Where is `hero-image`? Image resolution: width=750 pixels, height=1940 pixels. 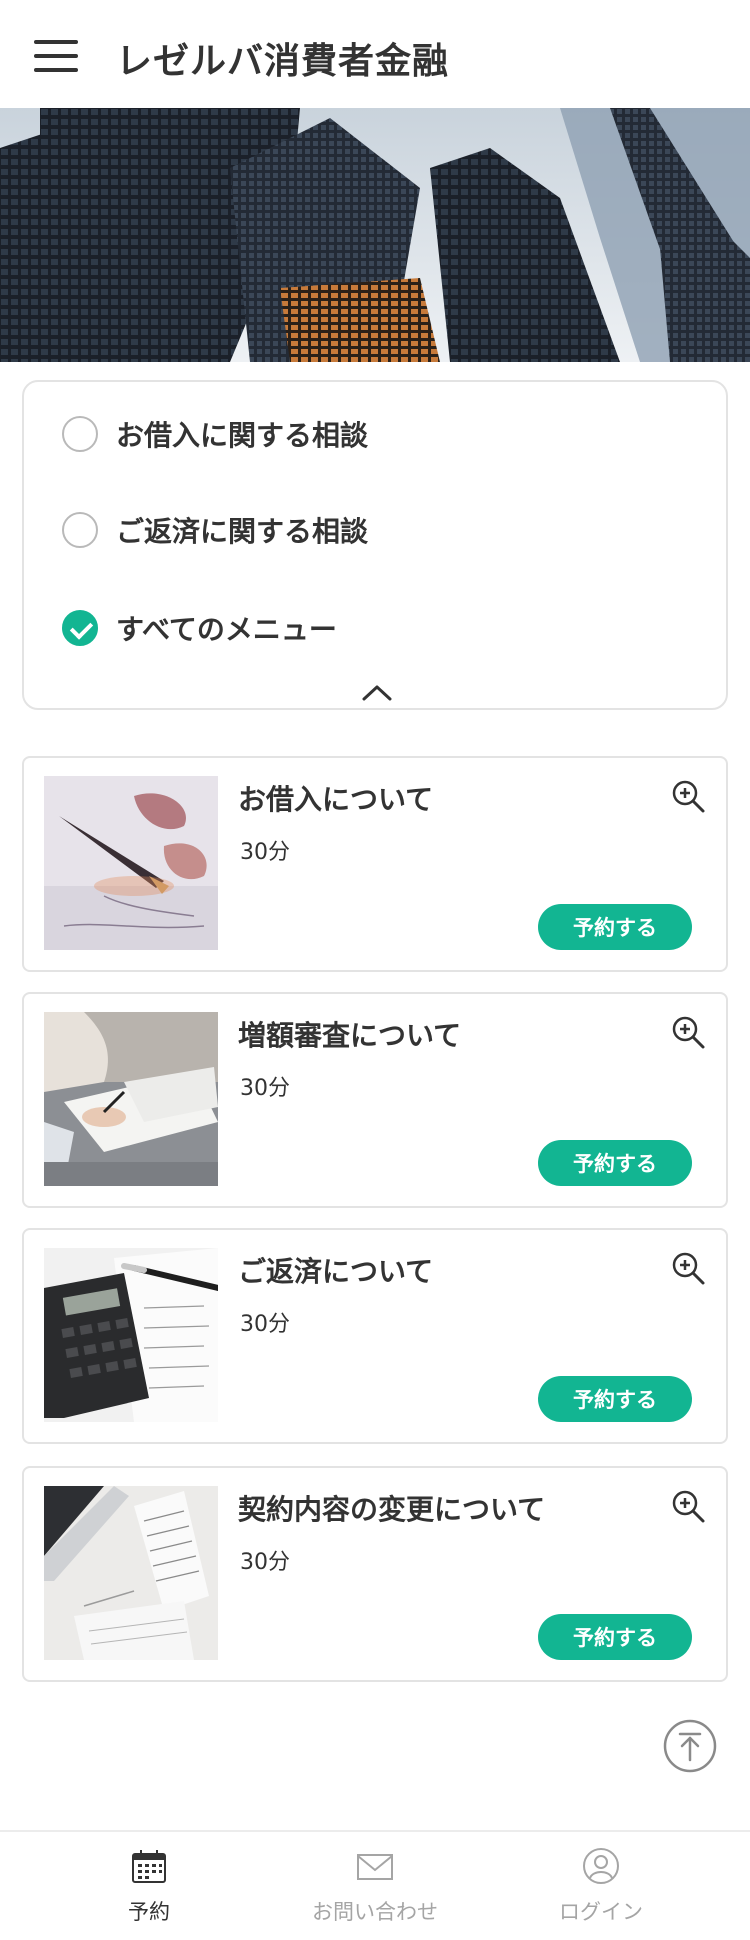 hero-image is located at coordinates (375, 235).